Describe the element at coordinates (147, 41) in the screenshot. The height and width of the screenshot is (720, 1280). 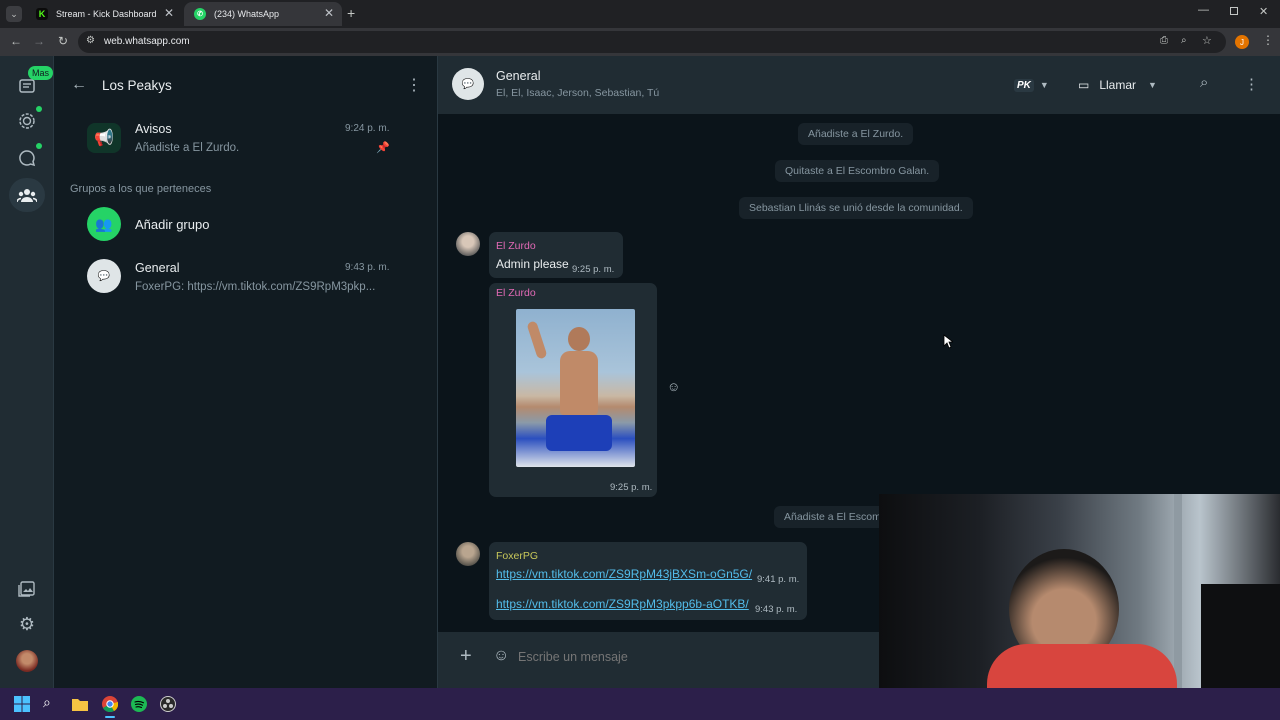
I see `url-text: web.whatsapp.com` at that location.